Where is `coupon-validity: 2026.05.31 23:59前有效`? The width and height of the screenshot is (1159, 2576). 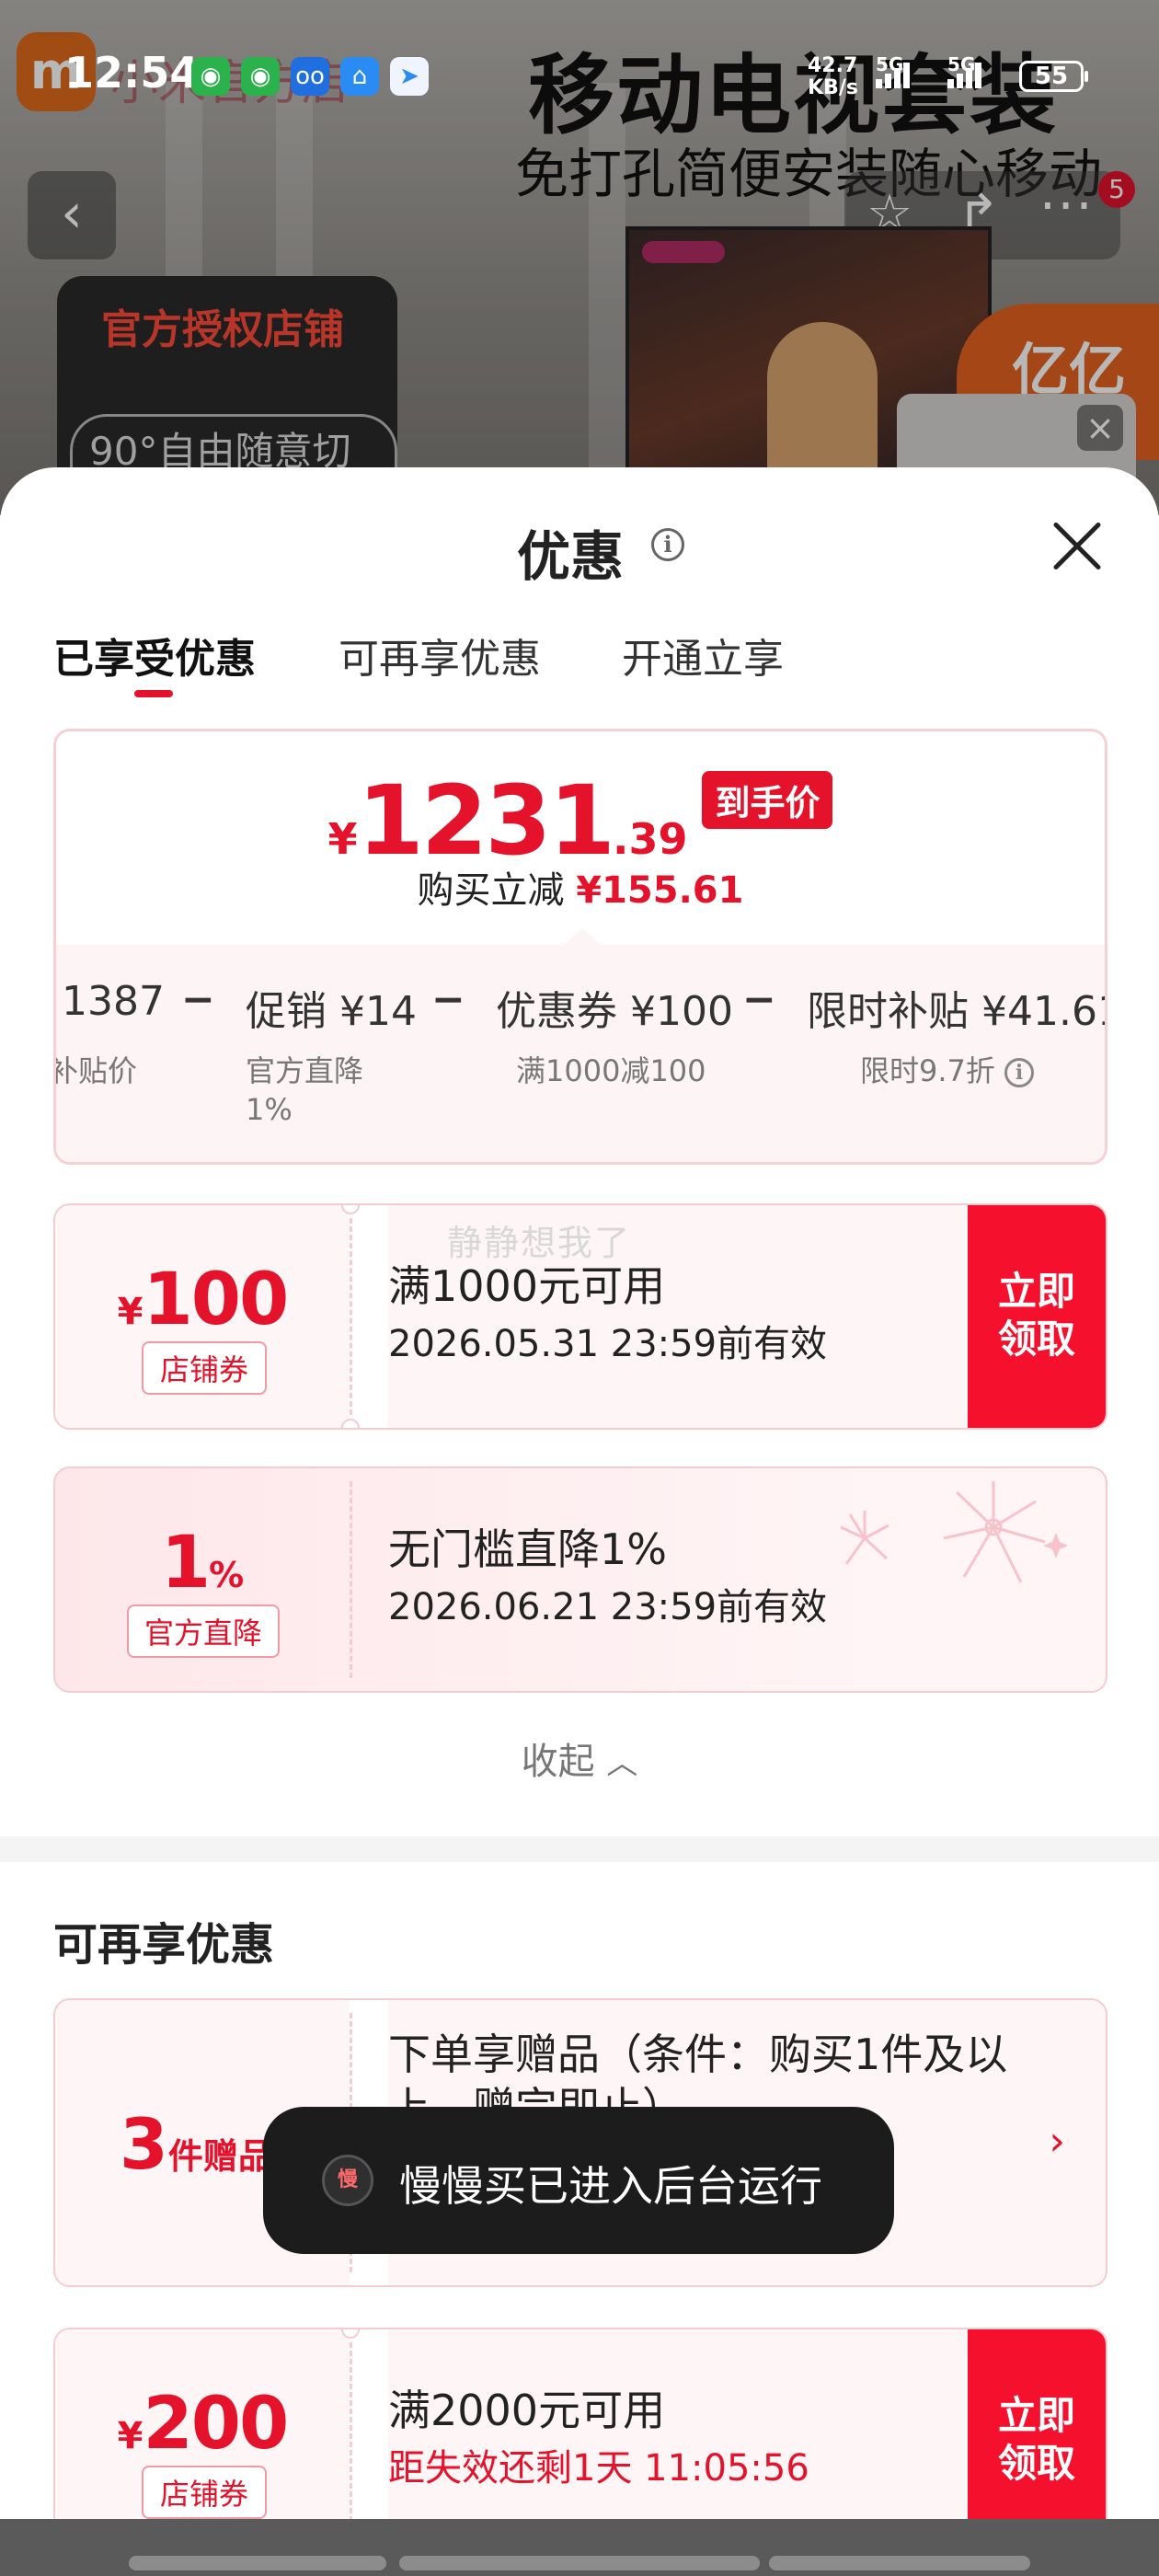
coupon-validity: 2026.05.31 23:59前有效 is located at coordinates (608, 1344).